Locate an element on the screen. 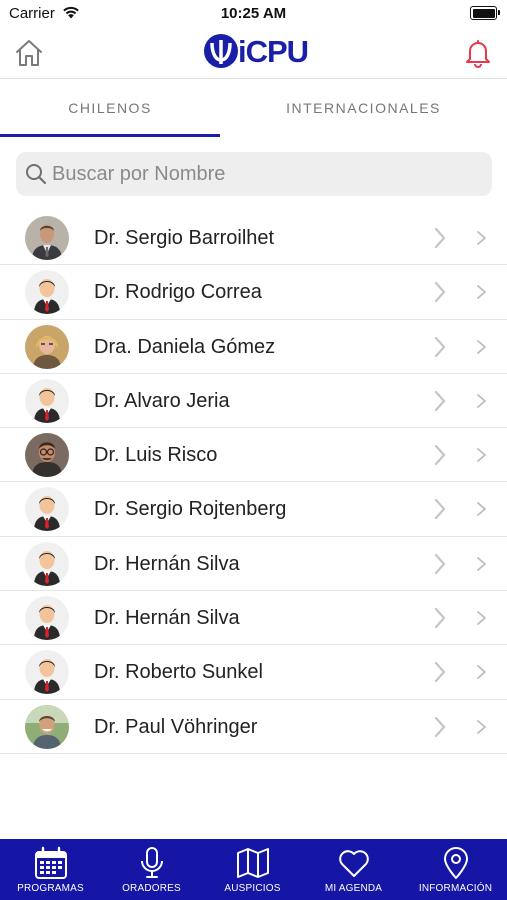  search-input is located at coordinates (267, 174).